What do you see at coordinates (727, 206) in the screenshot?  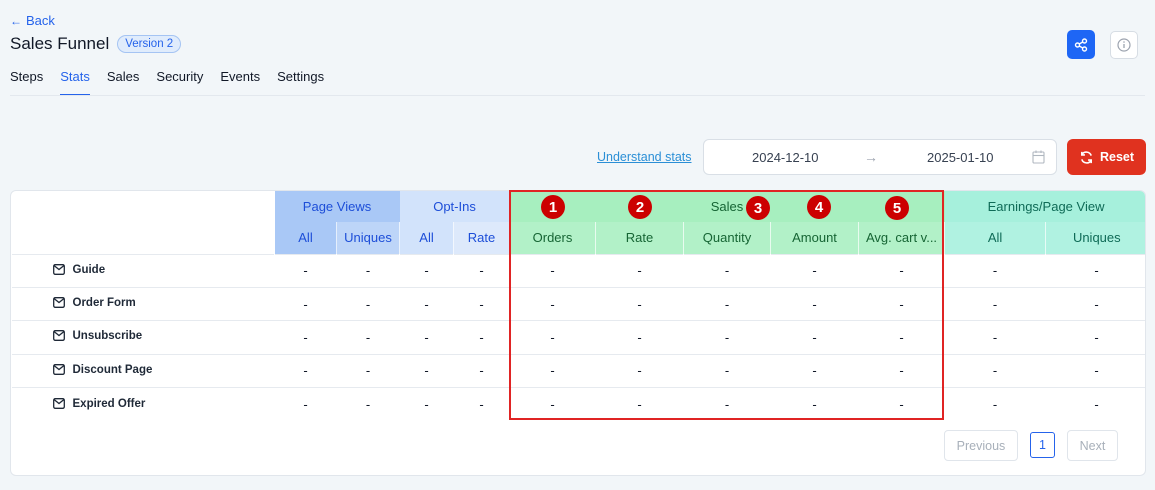 I see `sales-group-header: Sales` at bounding box center [727, 206].